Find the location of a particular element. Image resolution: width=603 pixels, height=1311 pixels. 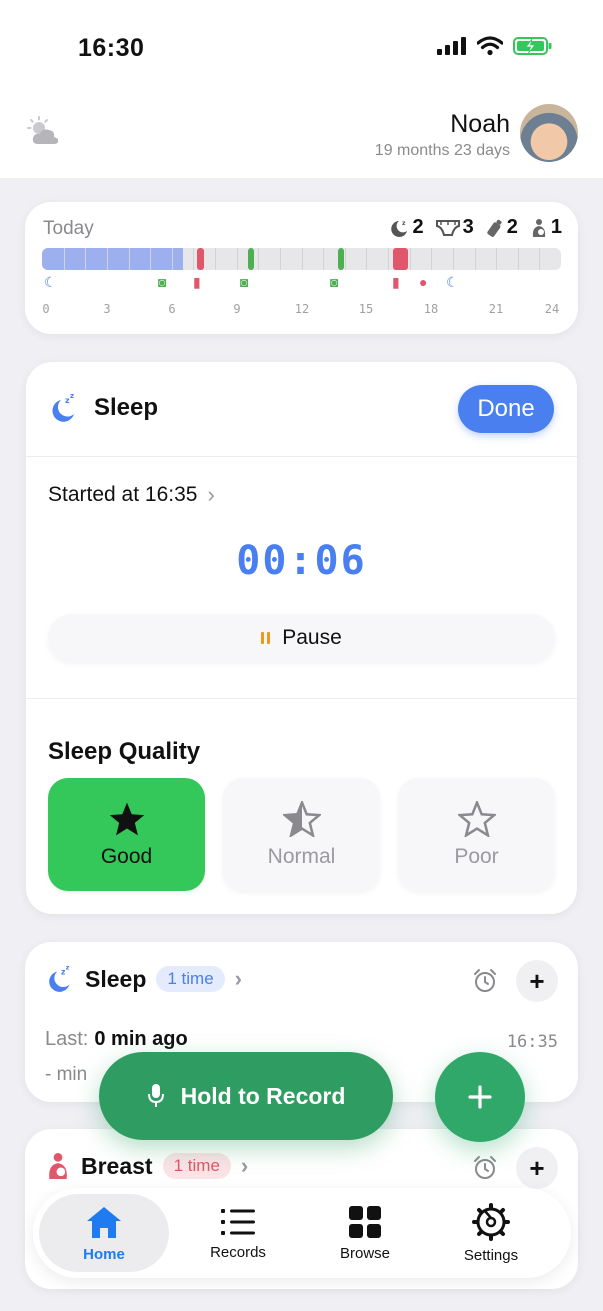

record-label: Hold to Record is located at coordinates (263, 1095).